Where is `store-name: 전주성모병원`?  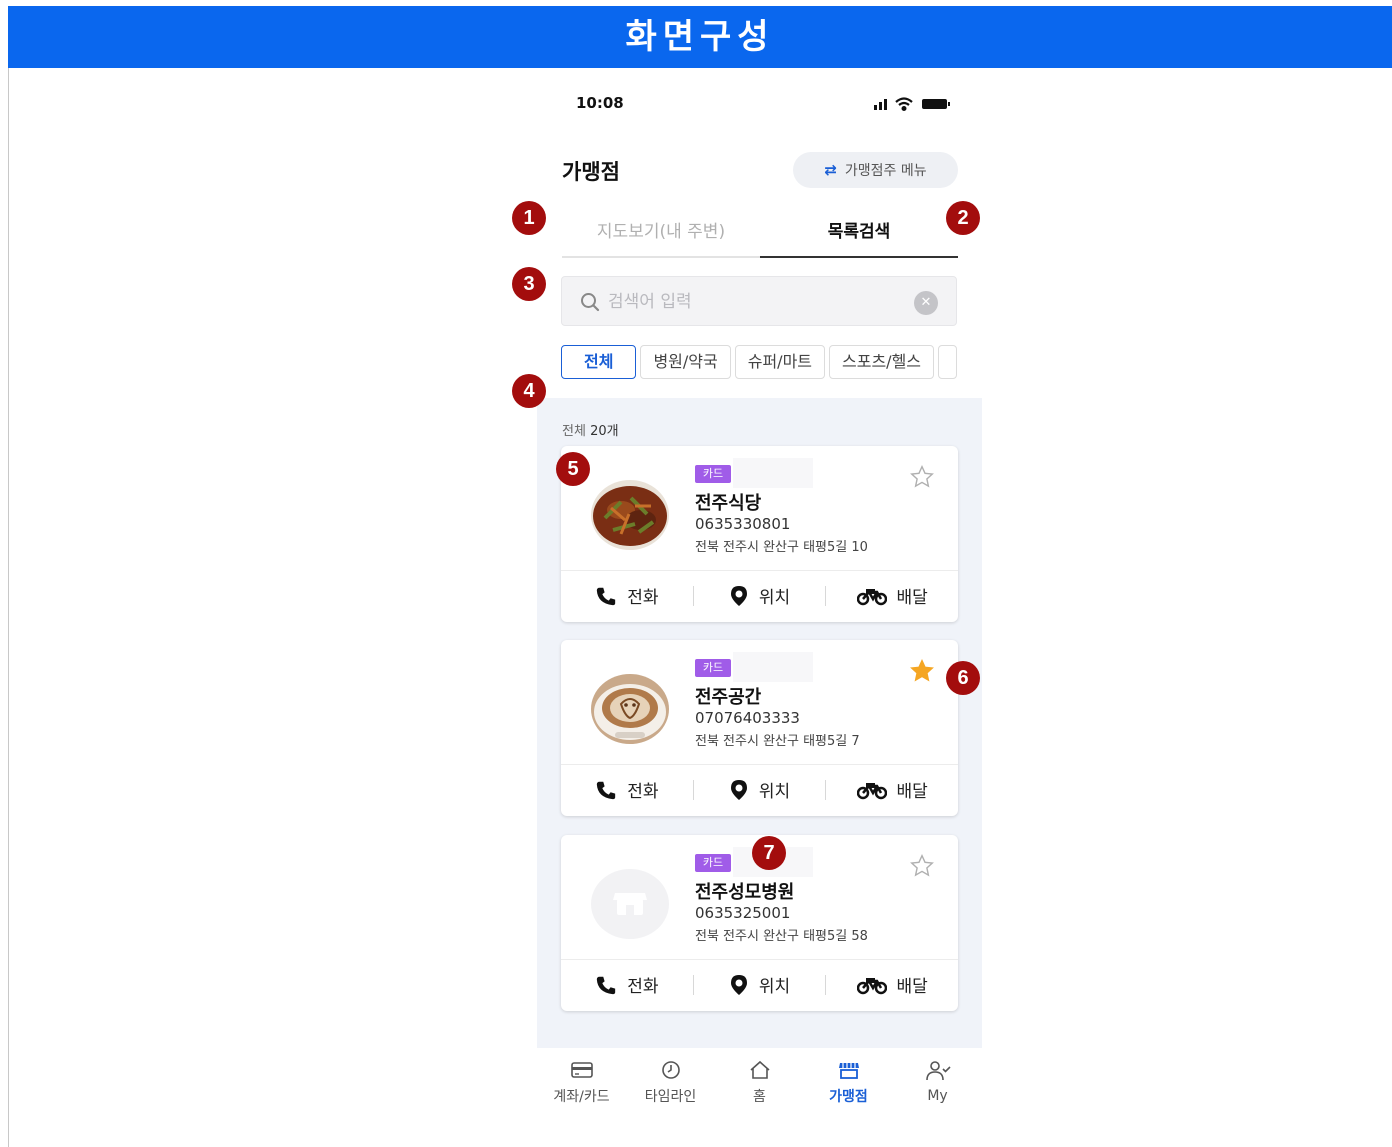
store-name: 전주성모병원 is located at coordinates (745, 892).